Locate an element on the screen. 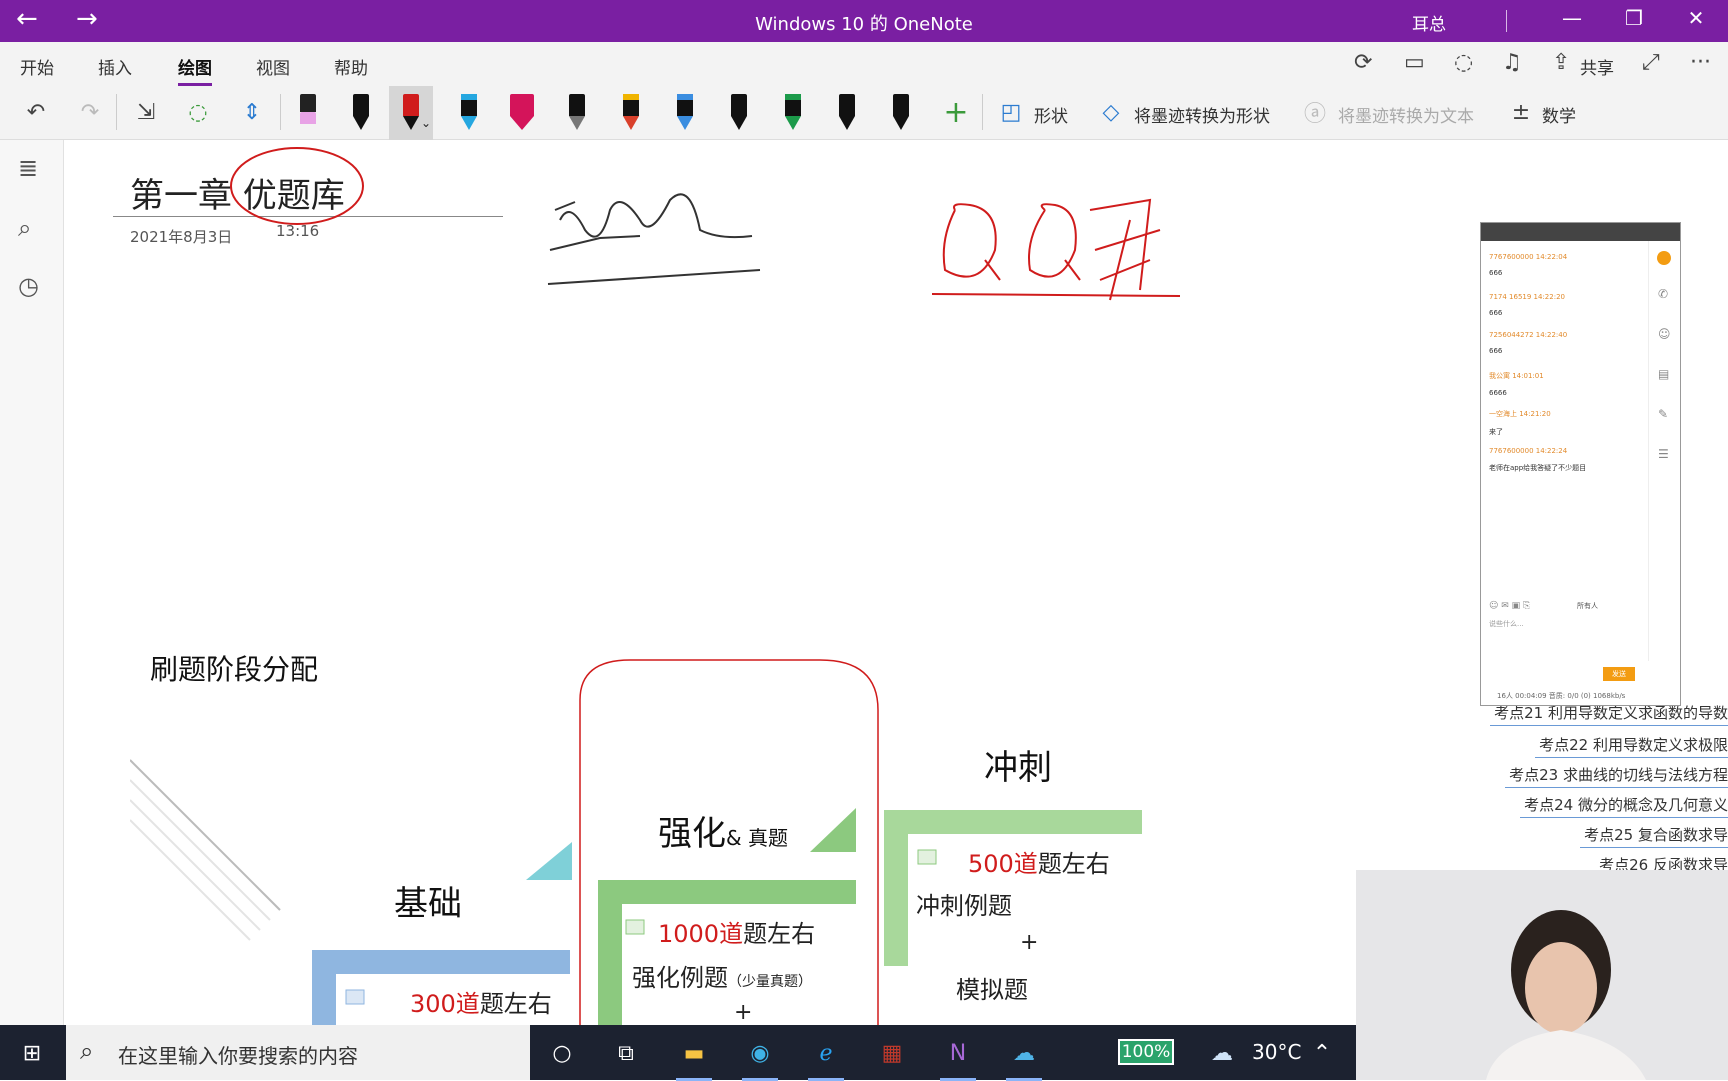 Image resolution: width=1728 pixels, height=1081 pixels. pen-black-2-icon is located at coordinates (739, 113).